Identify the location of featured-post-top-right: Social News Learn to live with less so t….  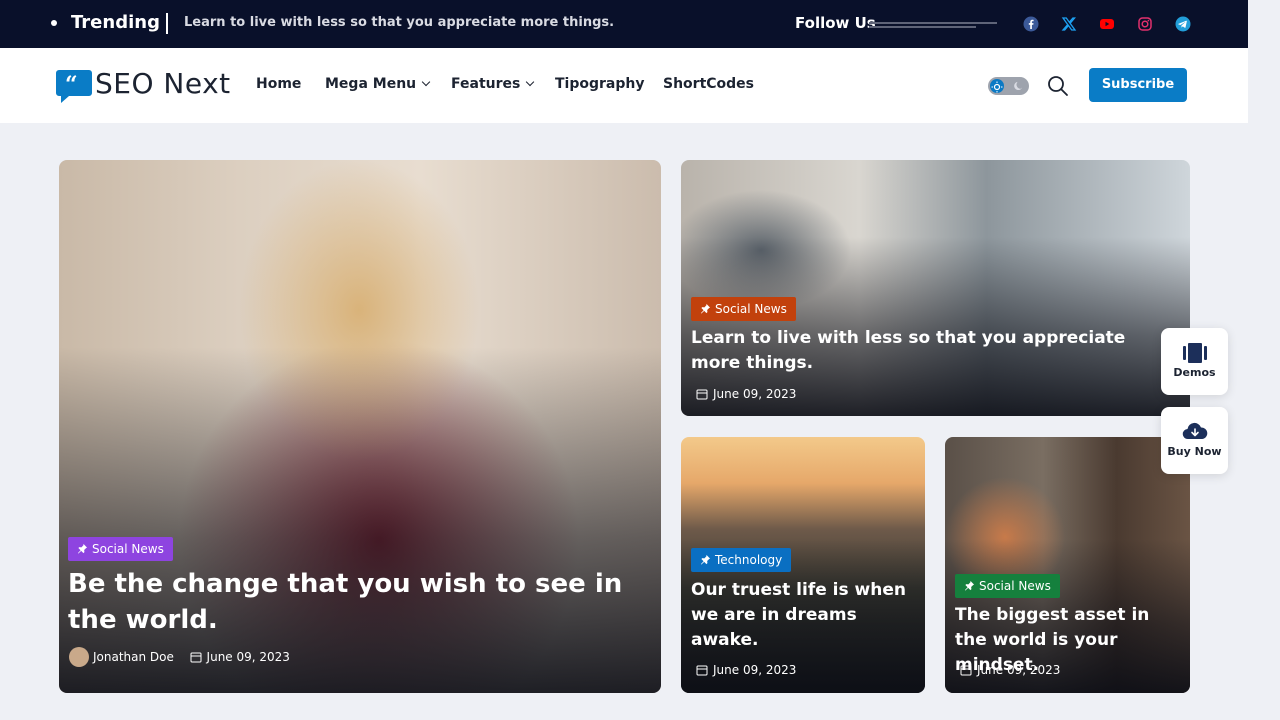
(935, 288).